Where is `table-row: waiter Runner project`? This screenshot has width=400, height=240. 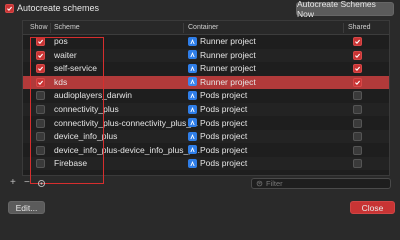 table-row: waiter Runner project is located at coordinates (206, 55).